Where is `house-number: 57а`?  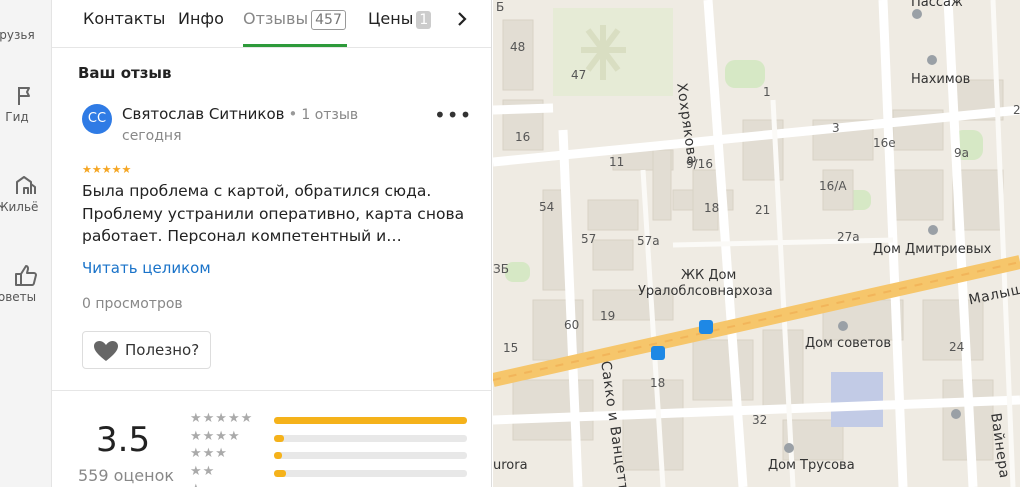
house-number: 57а is located at coordinates (648, 241).